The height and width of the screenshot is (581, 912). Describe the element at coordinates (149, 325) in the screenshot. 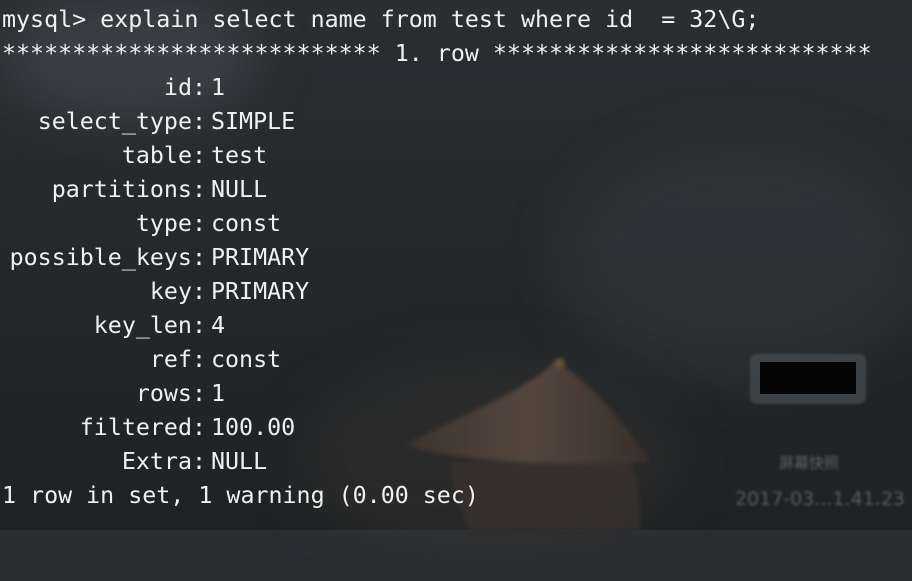

I see `field-key: key_len:` at that location.